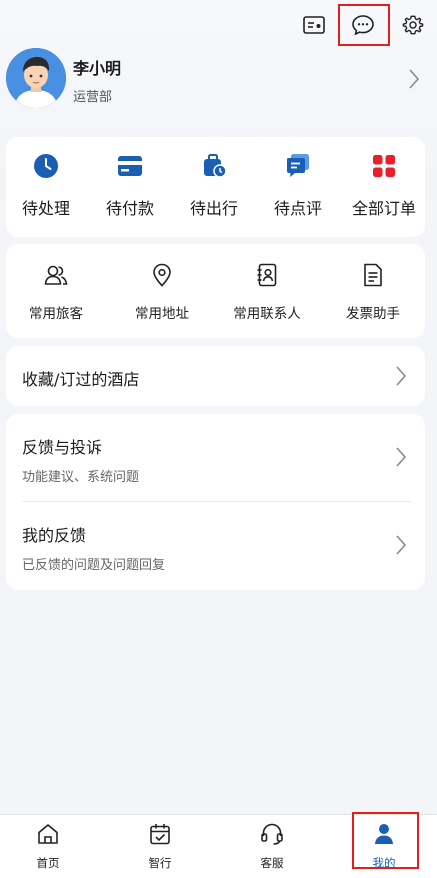 This screenshot has height=878, width=437. Describe the element at coordinates (162, 292) in the screenshot. I see `service-frequent-addresses: 常用地址` at that location.